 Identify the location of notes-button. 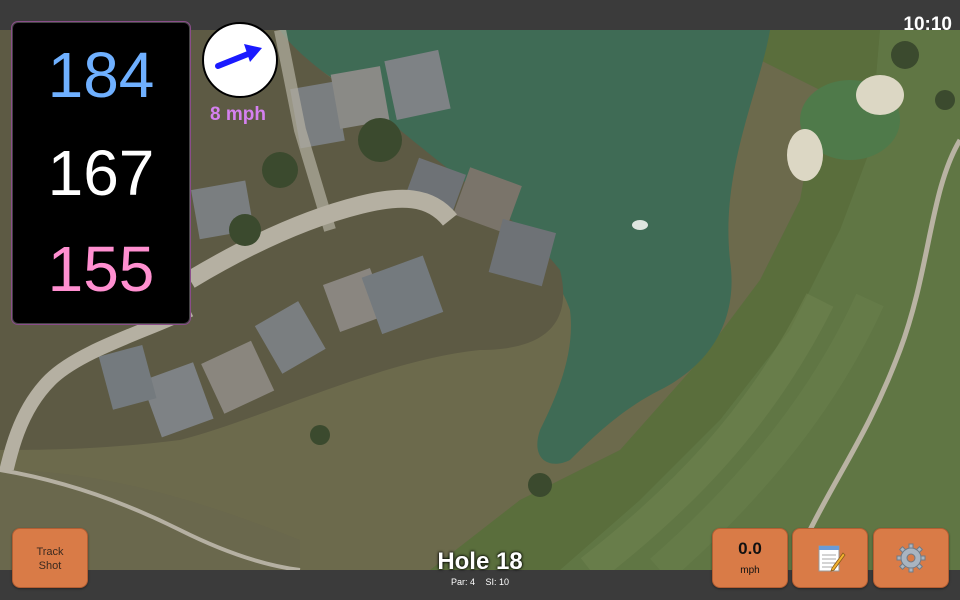
(830, 558).